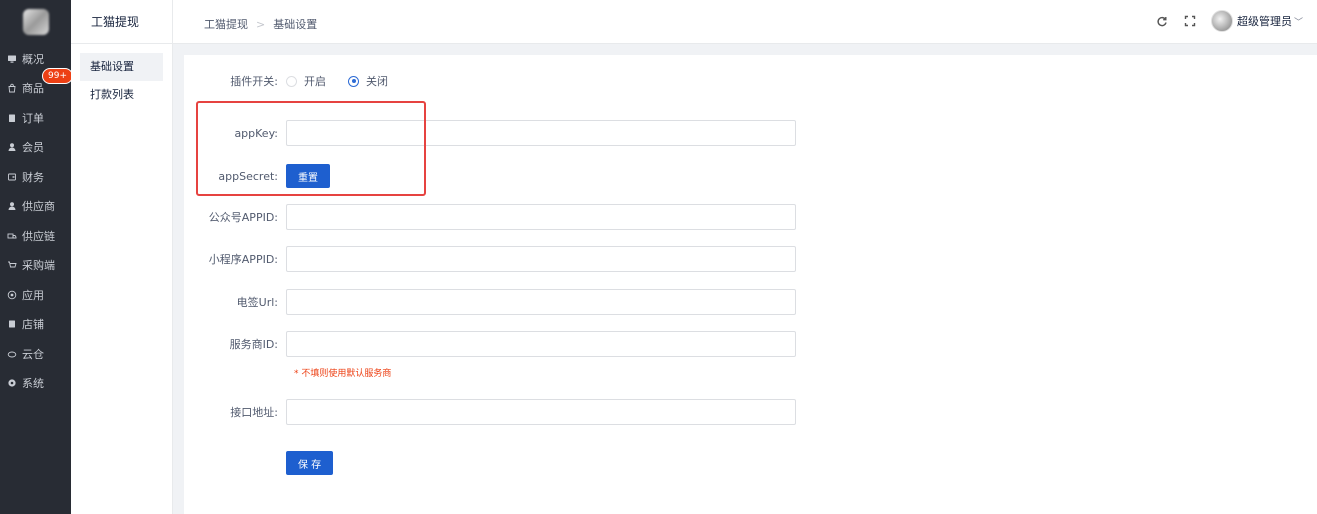  I want to click on sidebar-item-supplier: 供应商, so click(35, 207).